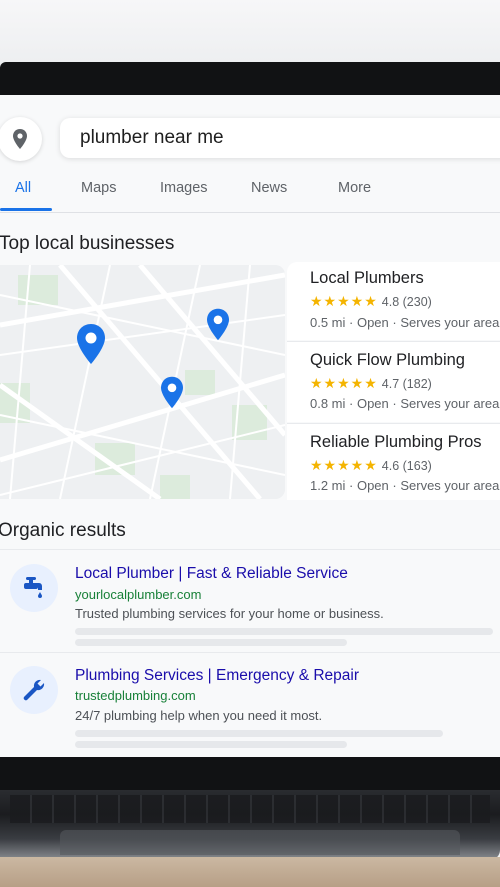 The width and height of the screenshot is (500, 887). I want to click on tab-images: Images, so click(184, 188).